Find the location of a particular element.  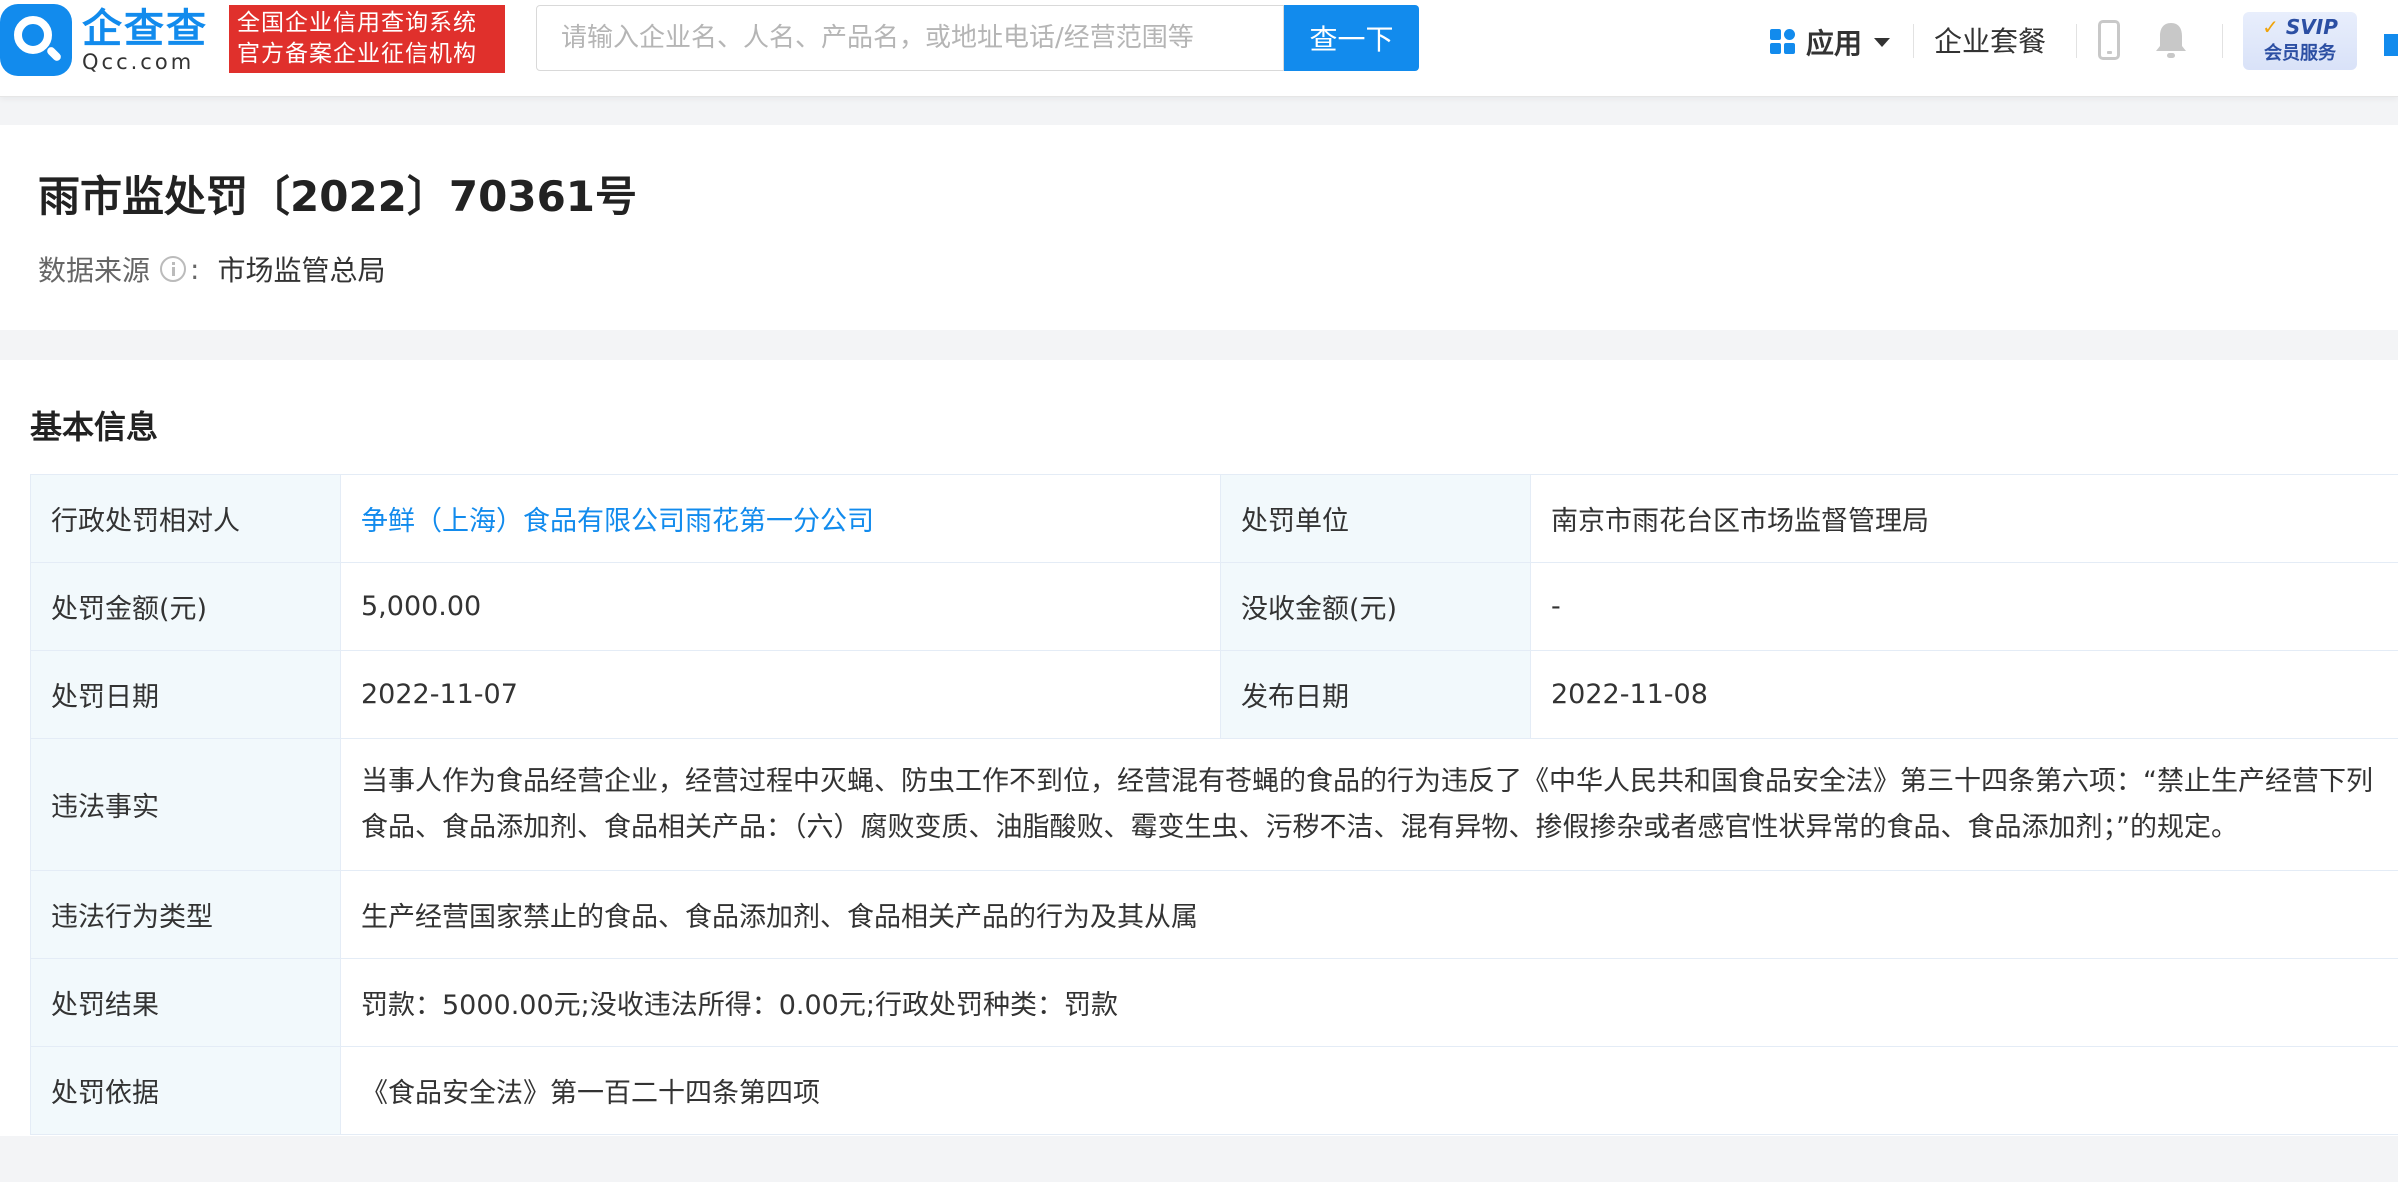

fine-value: 5,000.00 is located at coordinates (780, 606).